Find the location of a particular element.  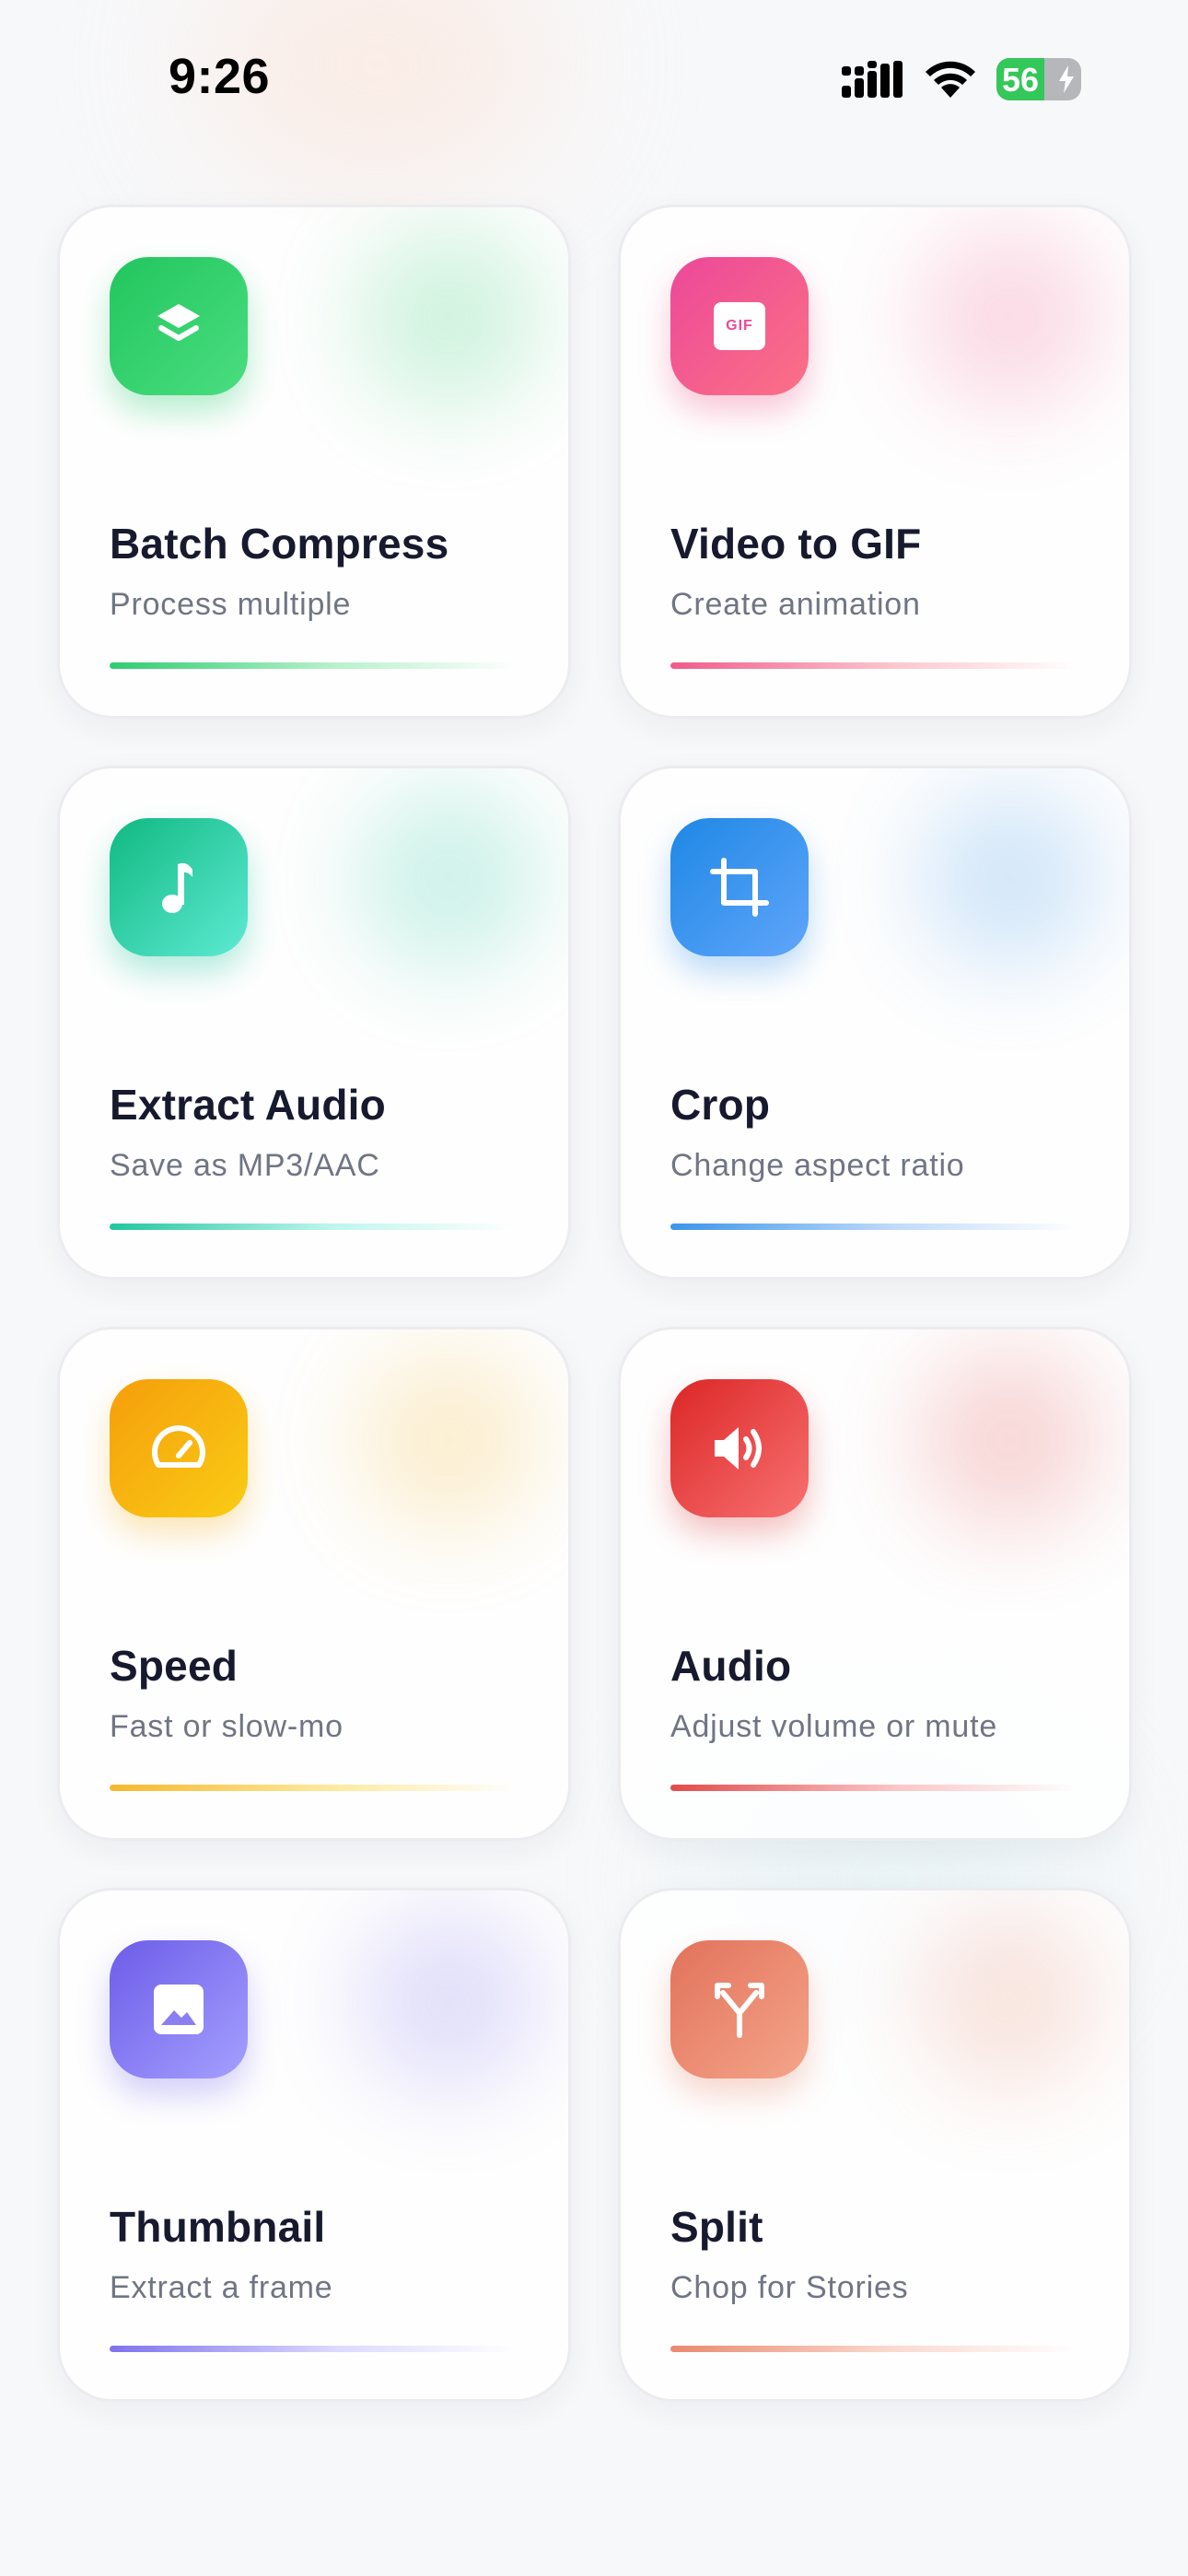

card-subtitle: Fast or slow-mo is located at coordinates (227, 1726).